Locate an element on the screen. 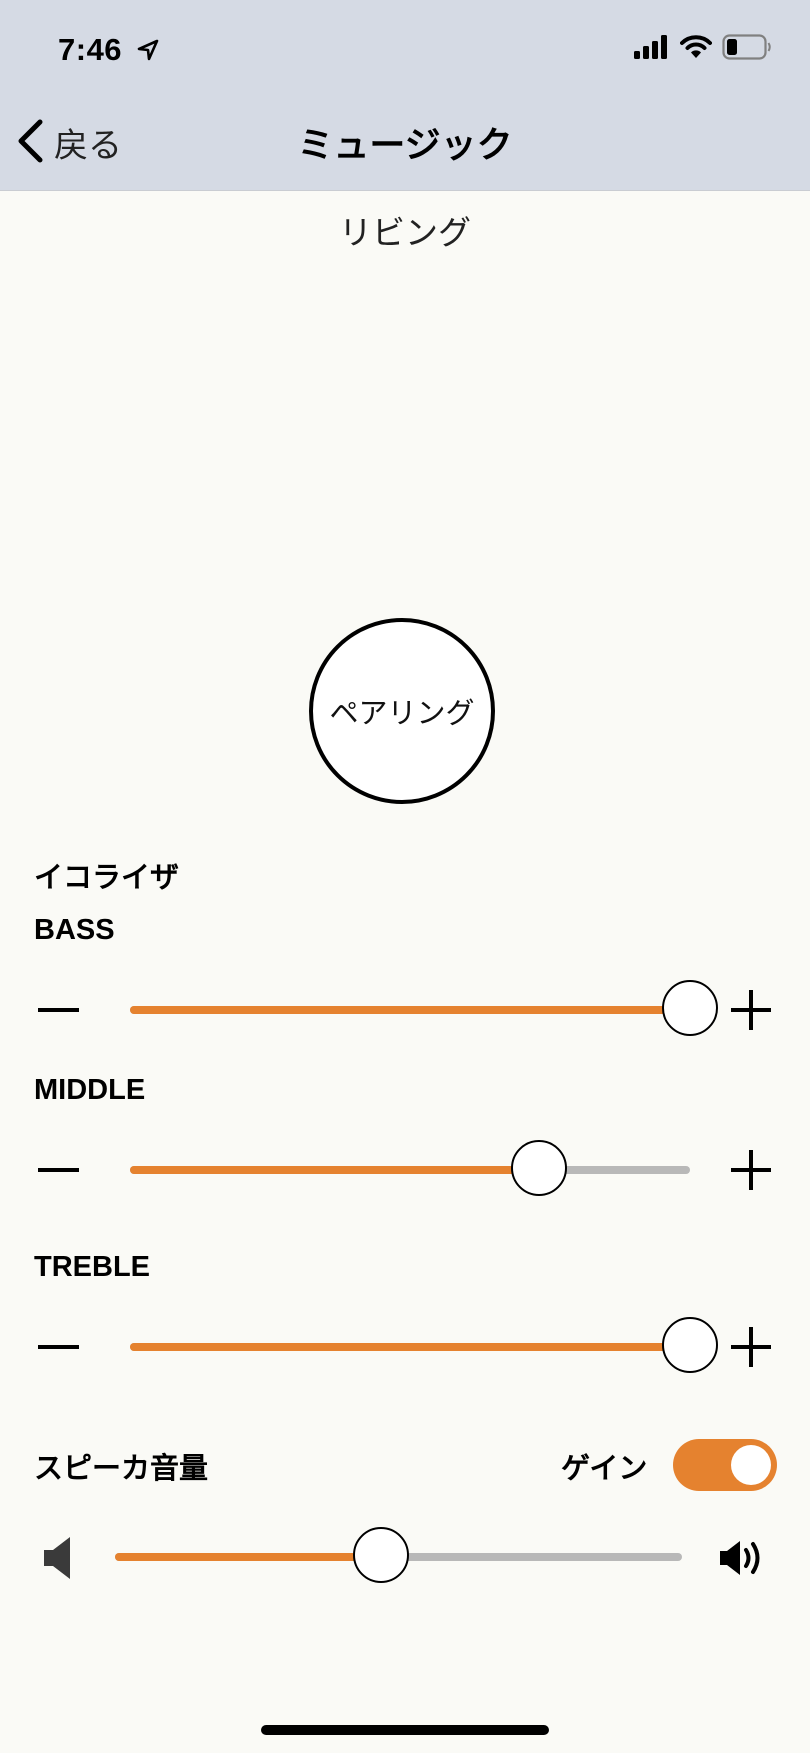 This screenshot has height=1753, width=810. treble-slider is located at coordinates (424, 1347).